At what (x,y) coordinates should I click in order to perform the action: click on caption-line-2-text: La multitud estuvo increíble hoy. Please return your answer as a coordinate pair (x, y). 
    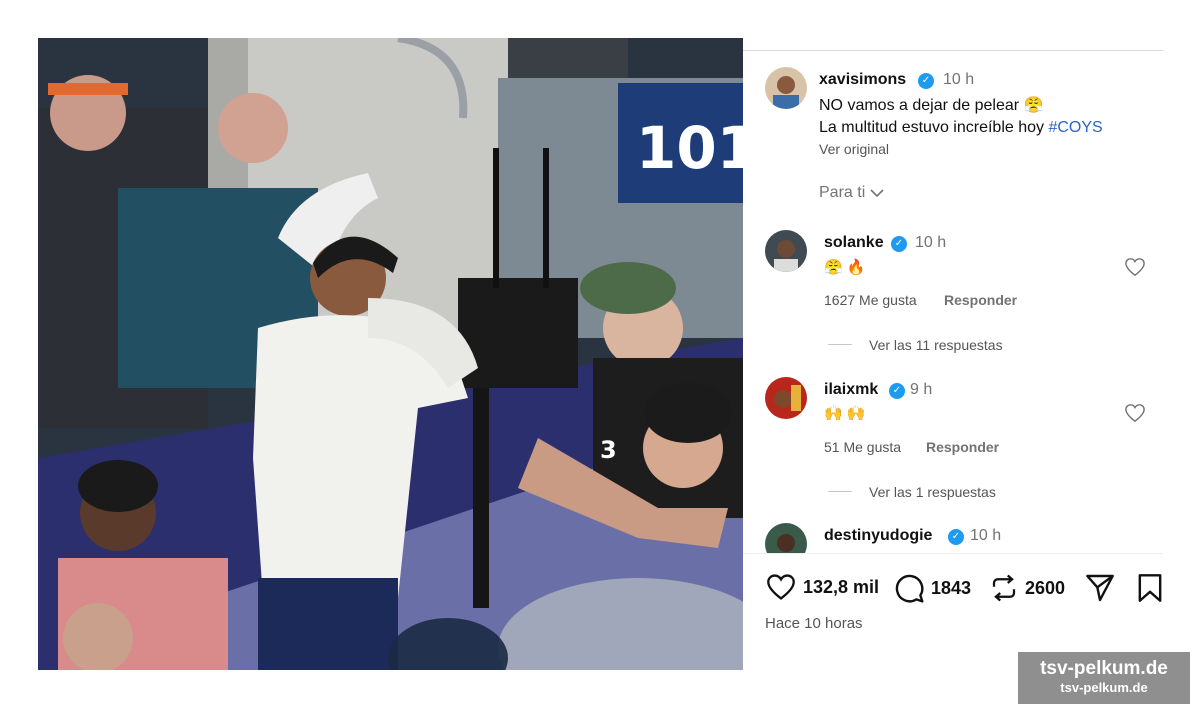
    Looking at the image, I should click on (934, 127).